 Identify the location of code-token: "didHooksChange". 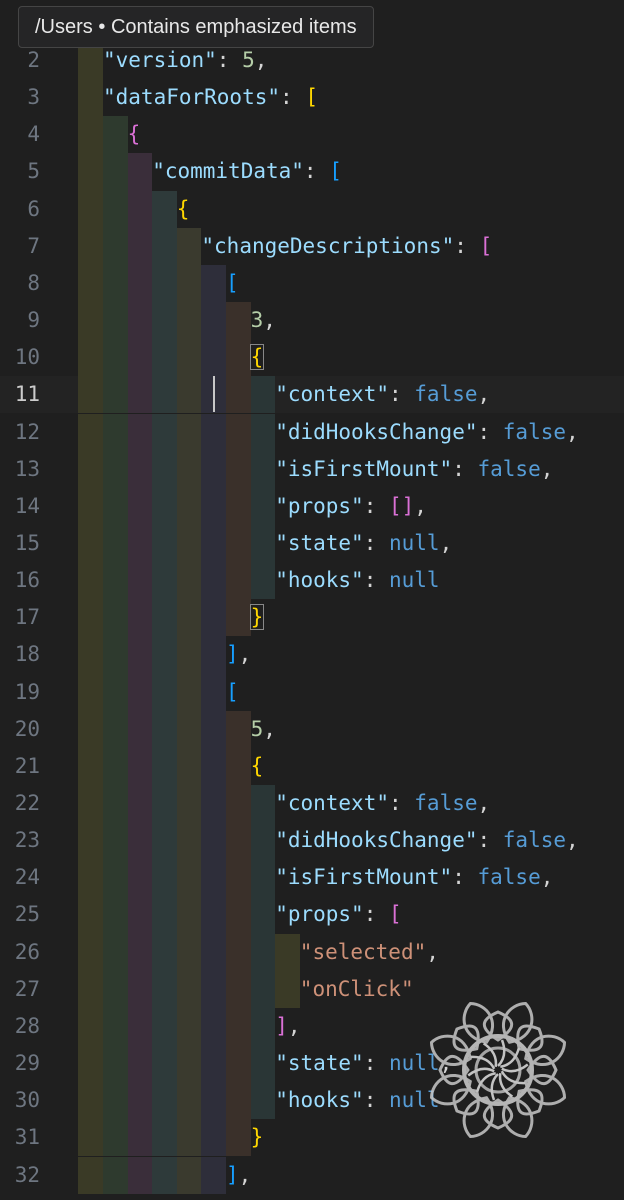
(376, 431).